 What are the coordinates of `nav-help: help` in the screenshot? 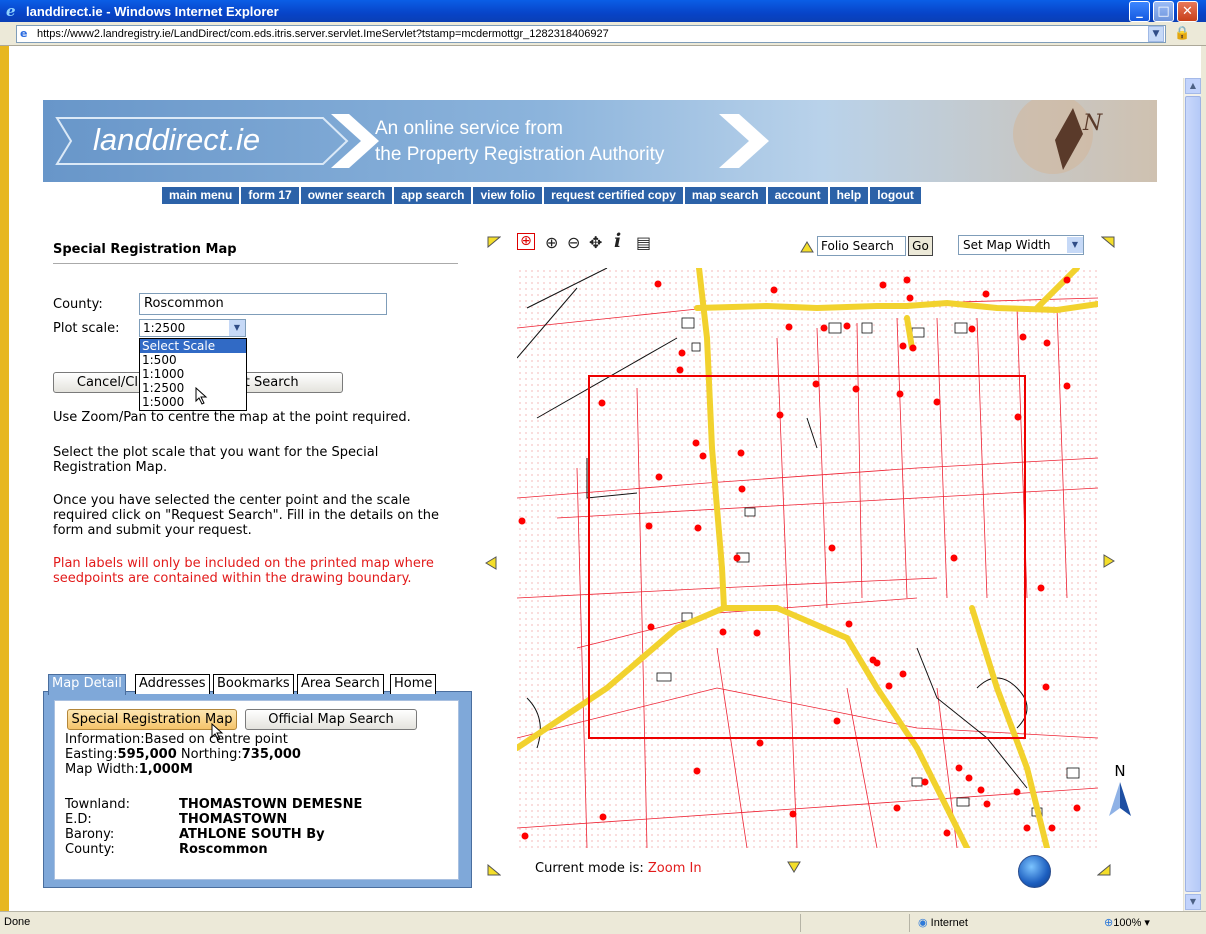 It's located at (849, 195).